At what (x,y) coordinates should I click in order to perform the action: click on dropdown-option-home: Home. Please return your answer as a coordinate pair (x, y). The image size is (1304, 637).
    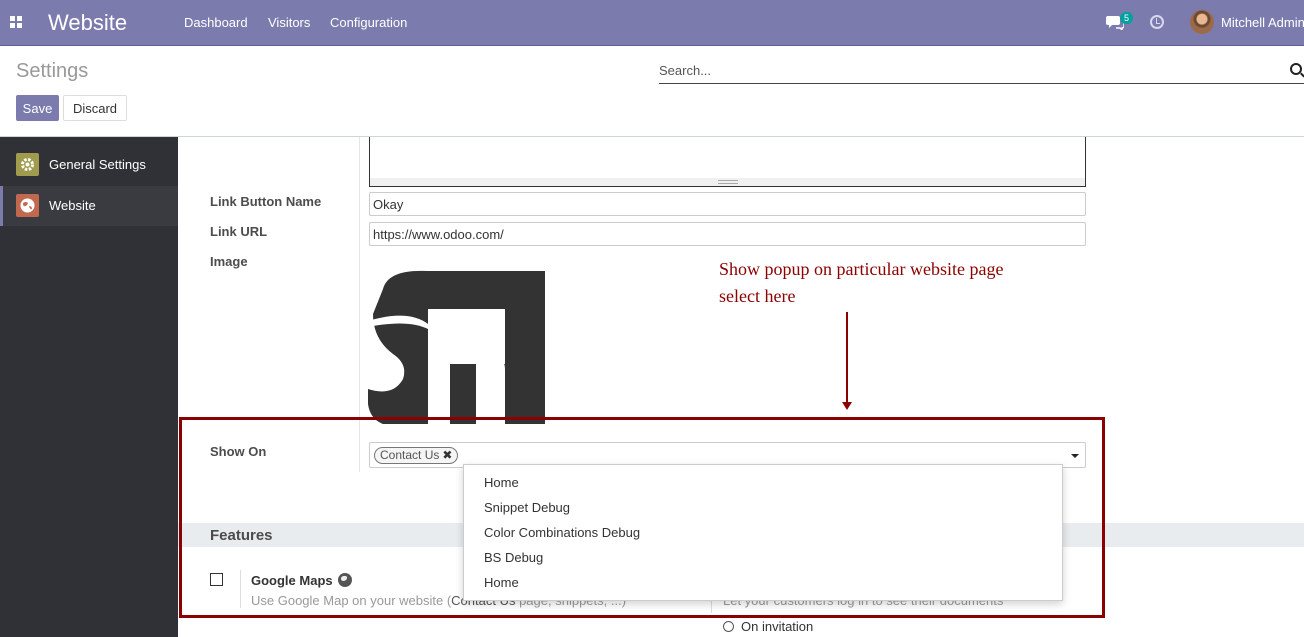
    Looking at the image, I should click on (501, 482).